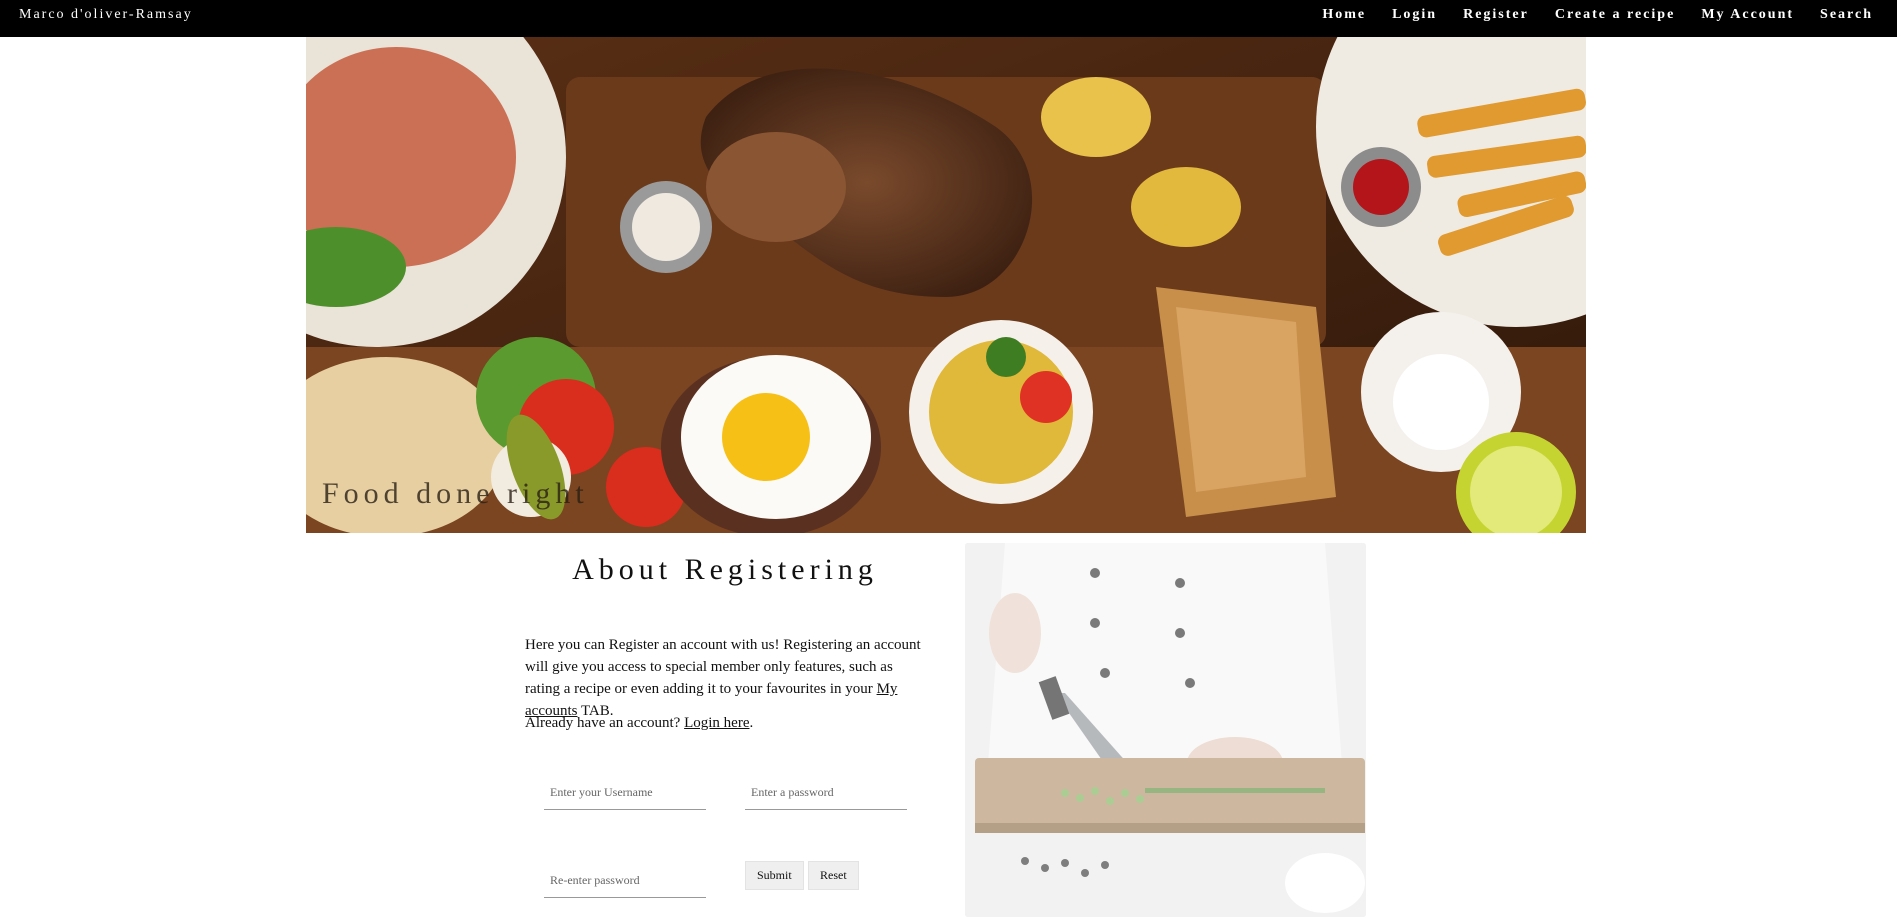 This screenshot has height=917, width=1897. I want to click on reenter-password-field, so click(625, 881).